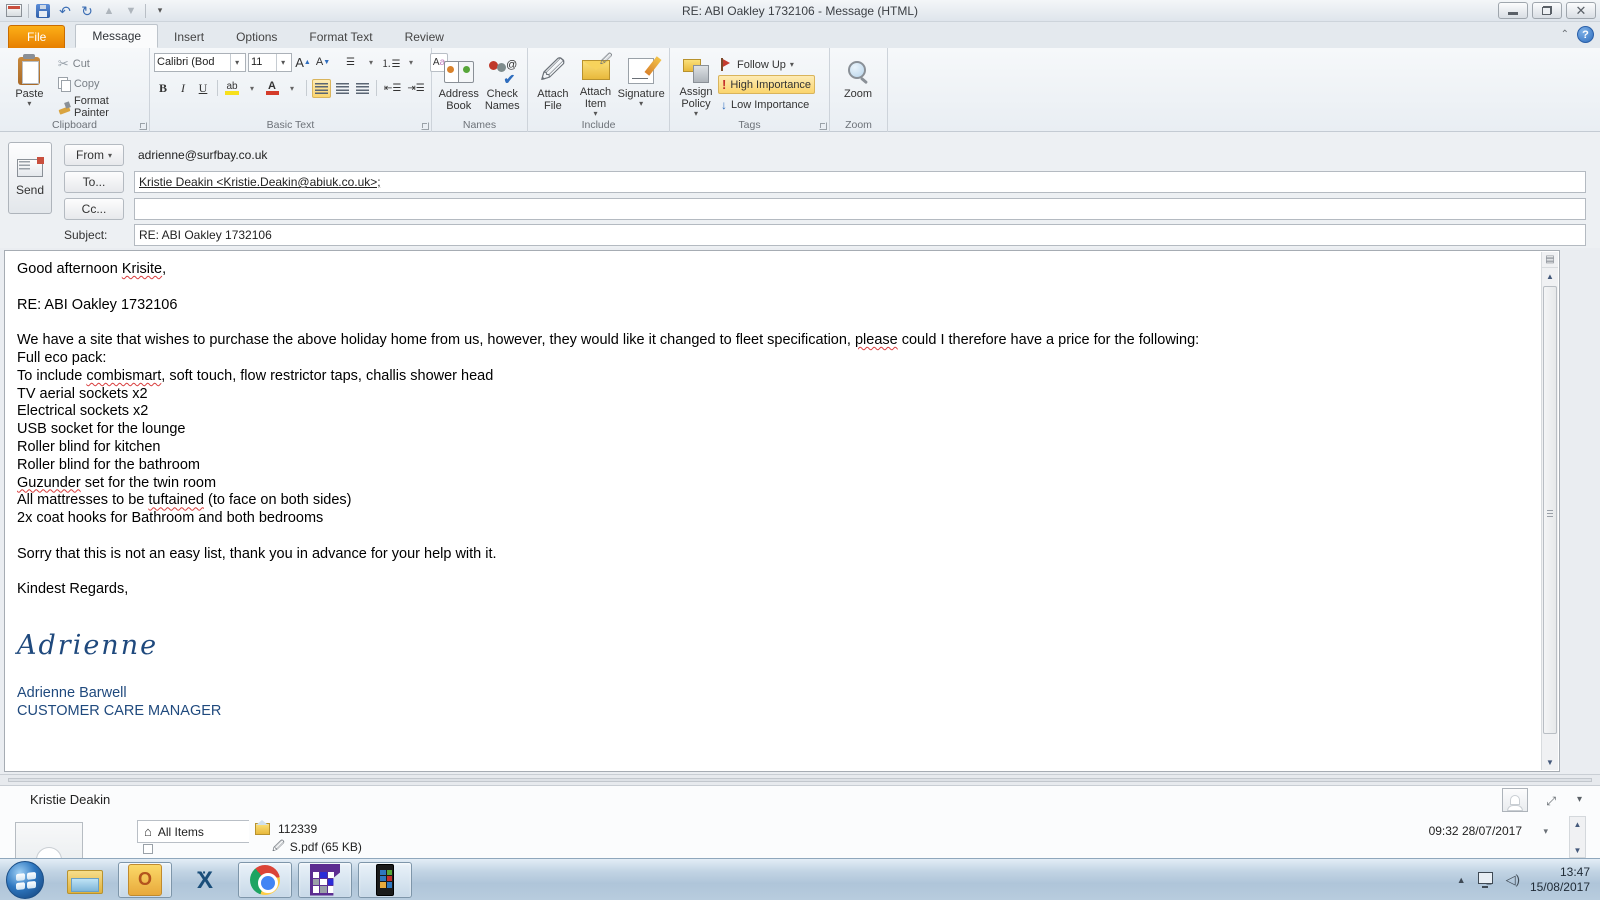  I want to click on mail-item-attachment: S.pdf (65 KB), so click(326, 847).